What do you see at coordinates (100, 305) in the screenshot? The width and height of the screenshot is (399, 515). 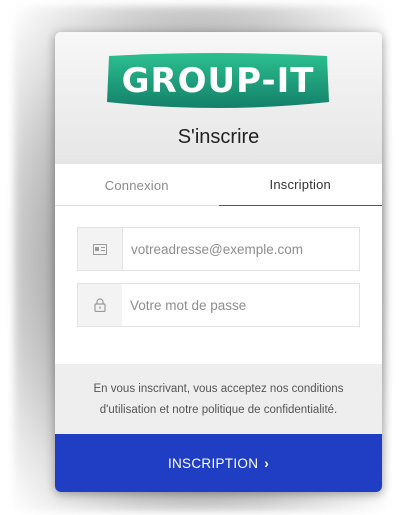 I see `lock-icon` at bounding box center [100, 305].